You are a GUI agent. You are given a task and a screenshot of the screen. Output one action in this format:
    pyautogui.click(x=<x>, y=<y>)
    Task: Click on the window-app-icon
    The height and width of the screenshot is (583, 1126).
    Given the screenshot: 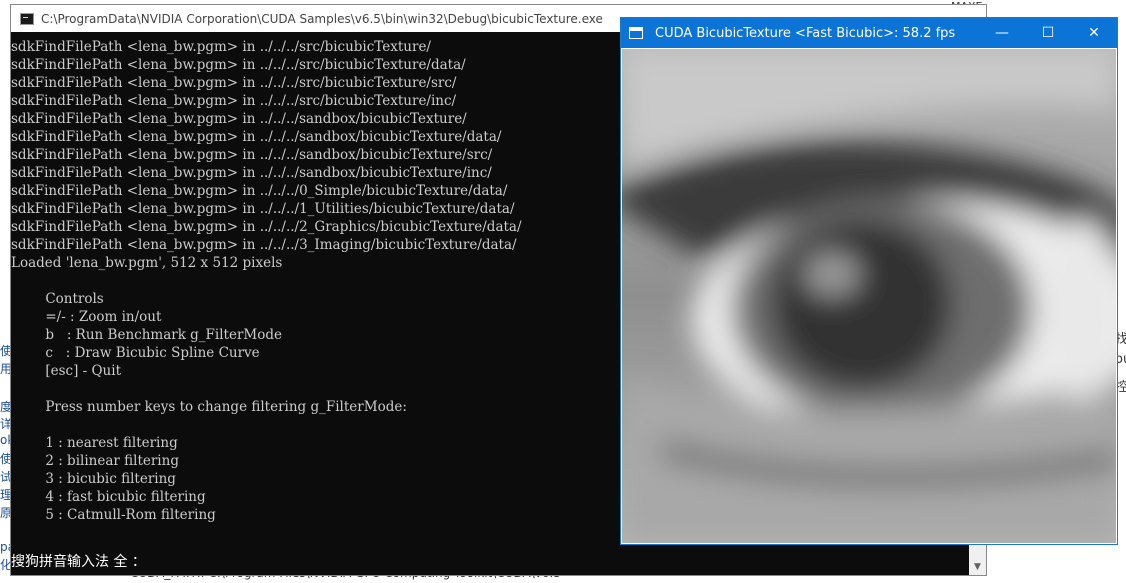 What is the action you would take?
    pyautogui.click(x=636, y=33)
    